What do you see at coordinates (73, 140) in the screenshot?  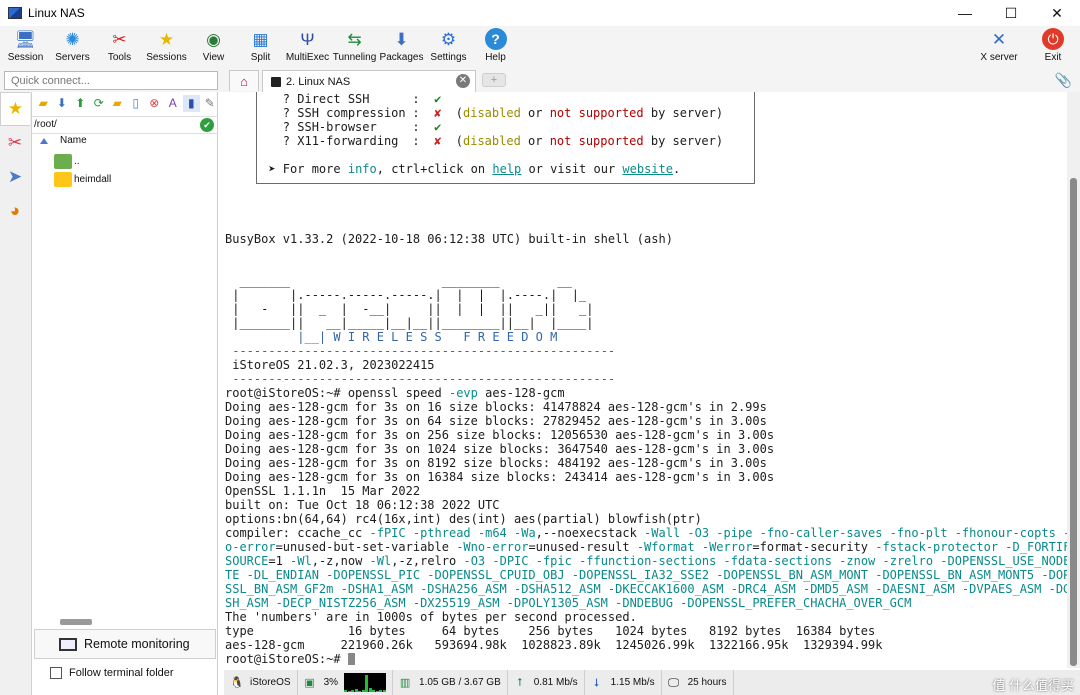 I see `column-name-label: Name` at bounding box center [73, 140].